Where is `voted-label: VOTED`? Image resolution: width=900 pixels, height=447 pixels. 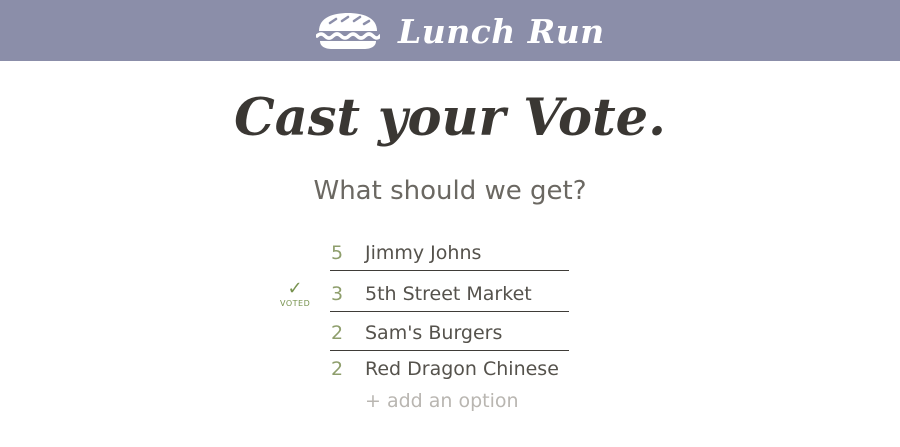 voted-label: VOTED is located at coordinates (295, 303).